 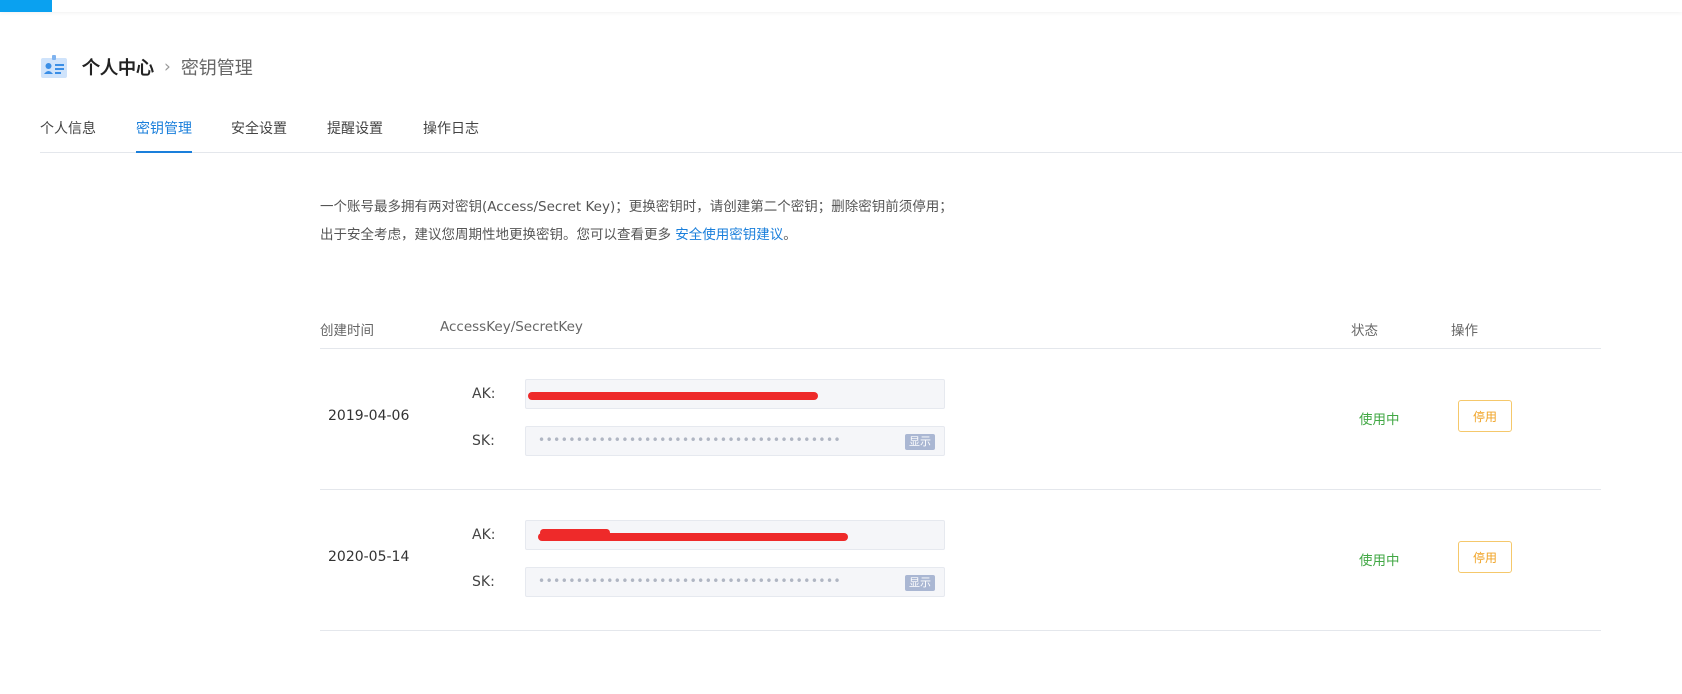 What do you see at coordinates (369, 416) in the screenshot?
I see `created-date: 2019-04-06` at bounding box center [369, 416].